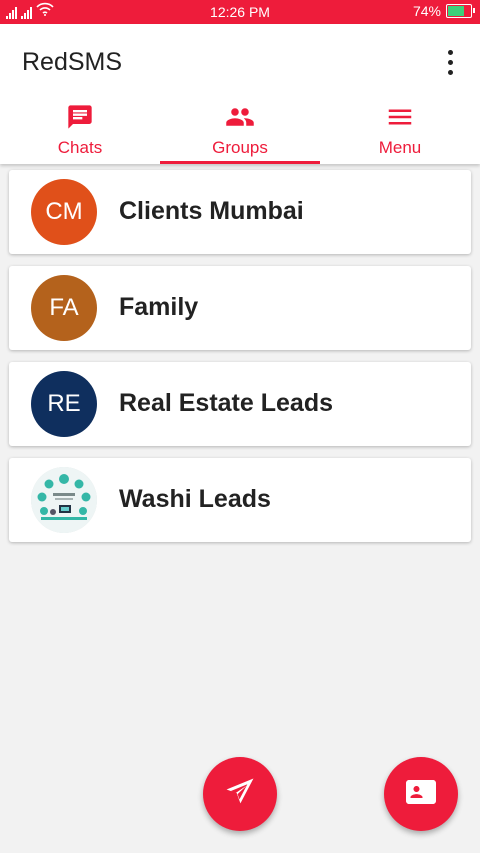 The height and width of the screenshot is (853, 480). Describe the element at coordinates (64, 404) in the screenshot. I see `avatar: RE` at that location.